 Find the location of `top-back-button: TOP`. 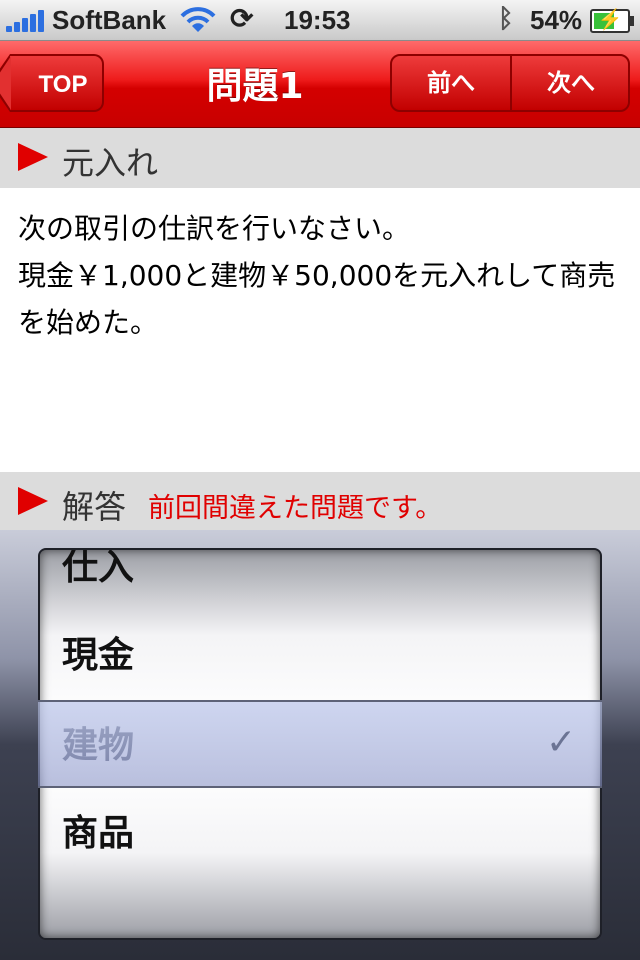

top-back-button: TOP is located at coordinates (52, 83).